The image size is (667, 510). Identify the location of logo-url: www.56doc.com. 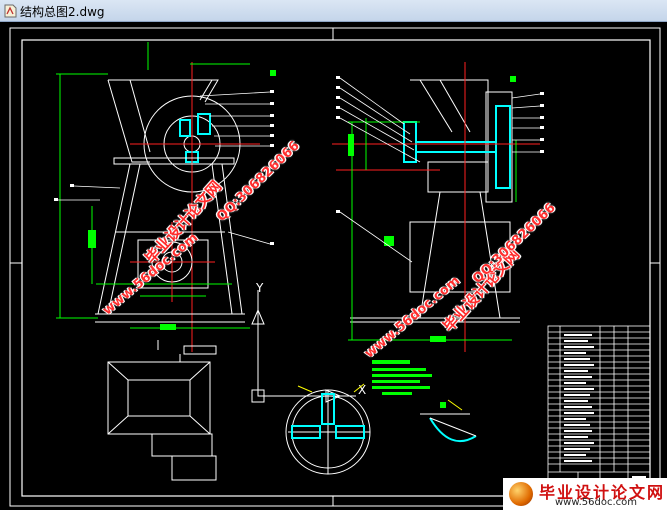
(596, 502).